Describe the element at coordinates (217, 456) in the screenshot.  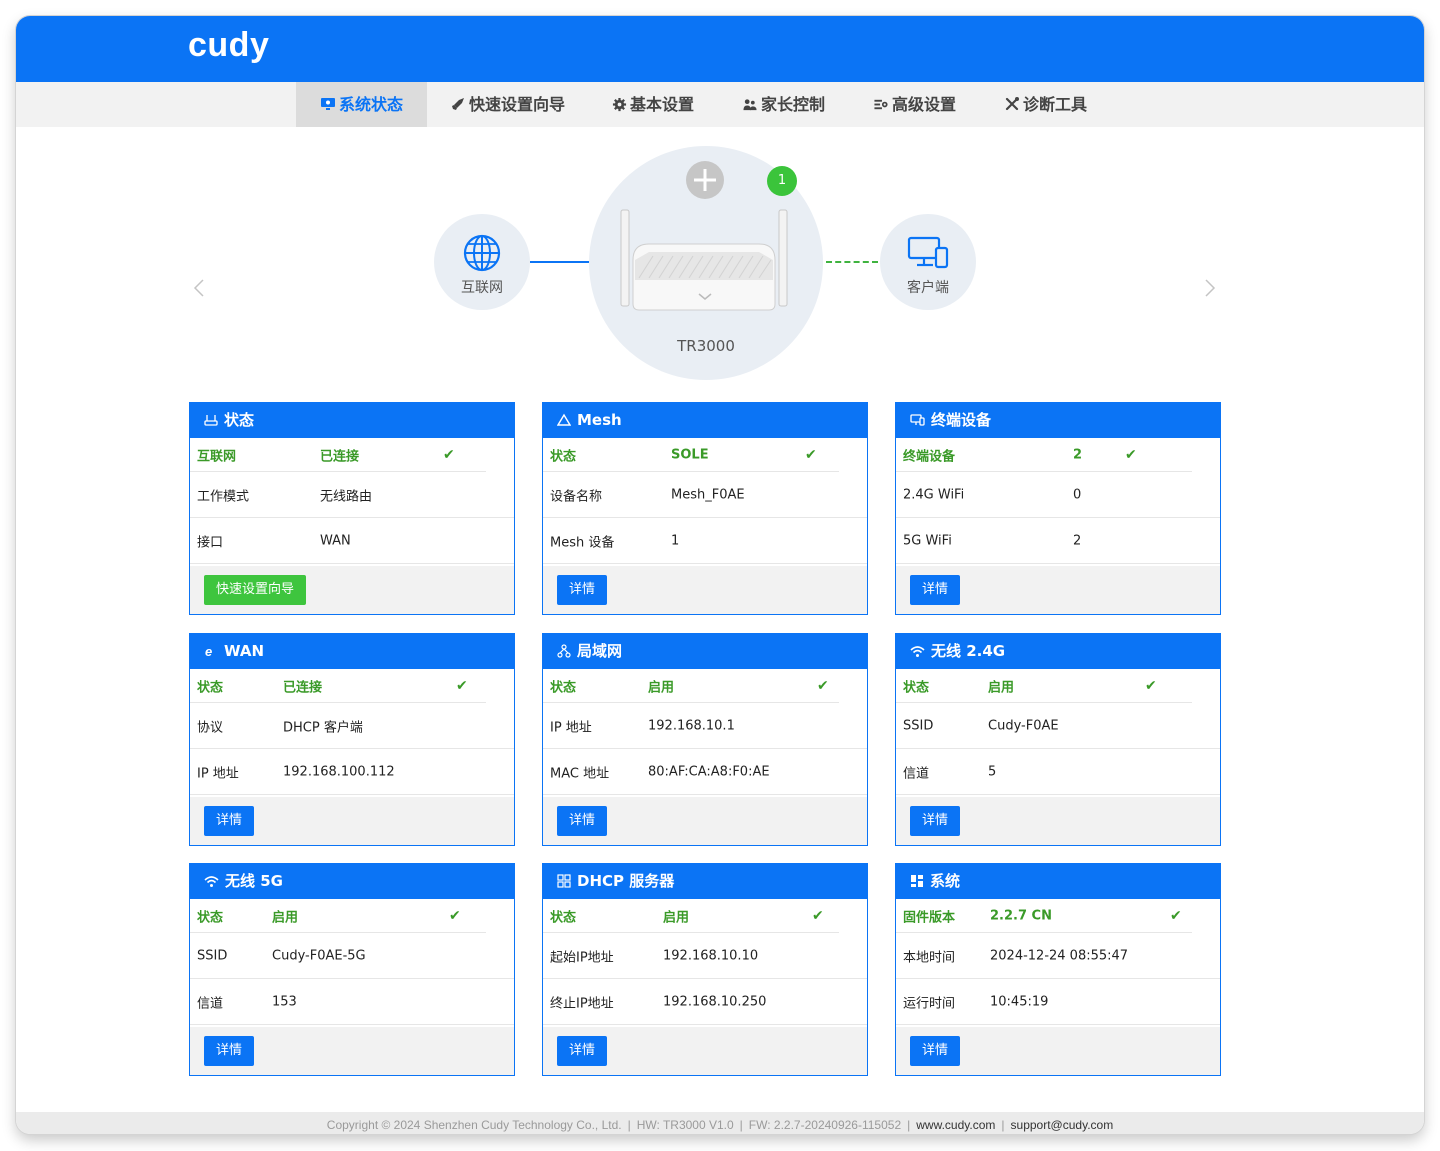
I see `row-key: 互联网` at that location.